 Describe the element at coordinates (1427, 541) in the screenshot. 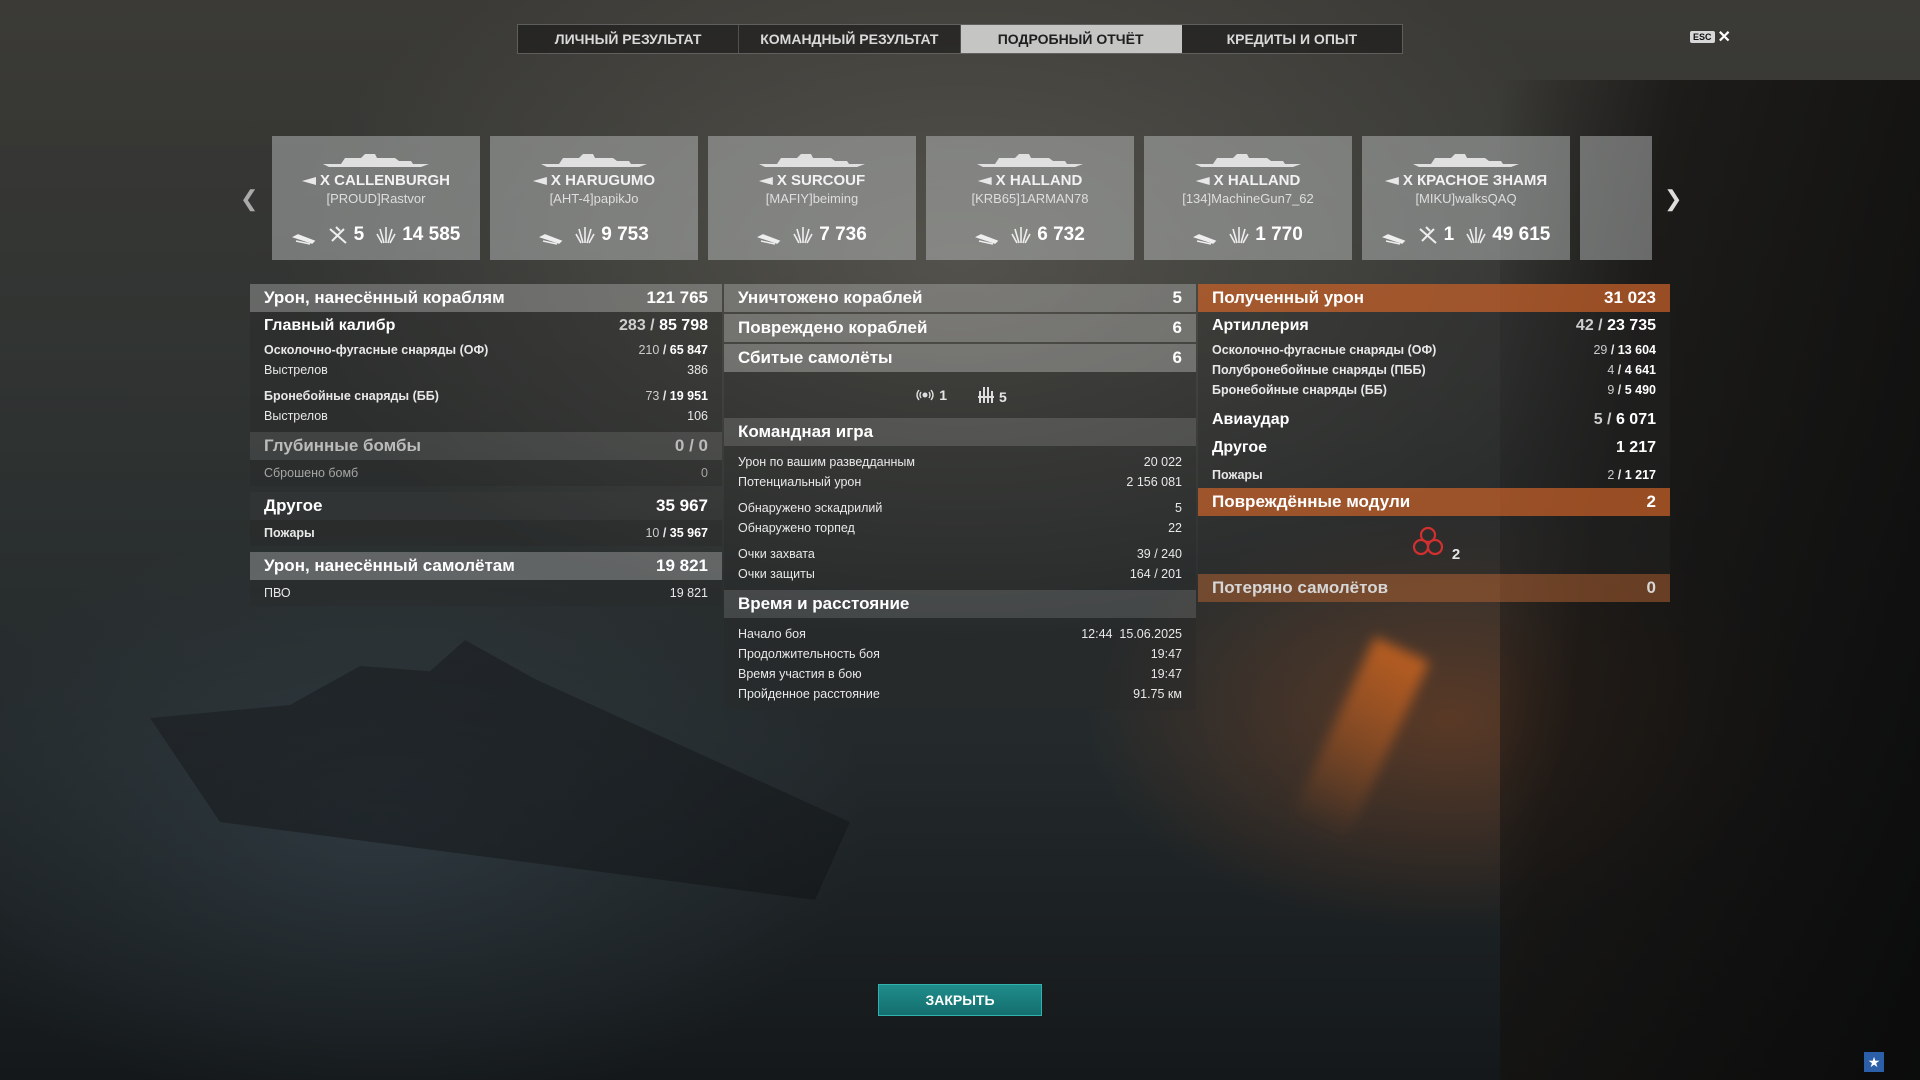

I see `module-damage-icon` at that location.